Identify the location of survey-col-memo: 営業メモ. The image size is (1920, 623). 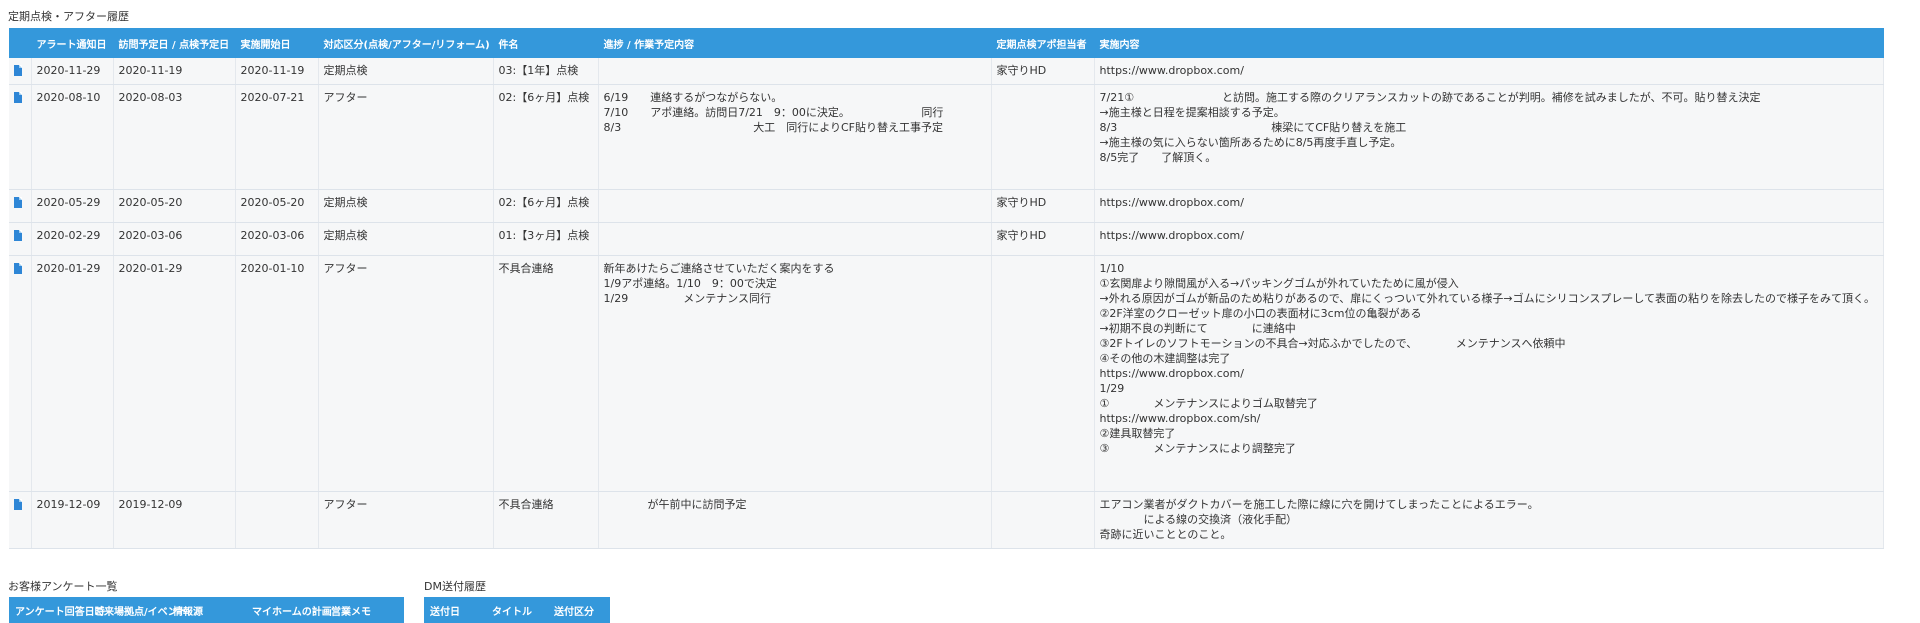
(364, 610).